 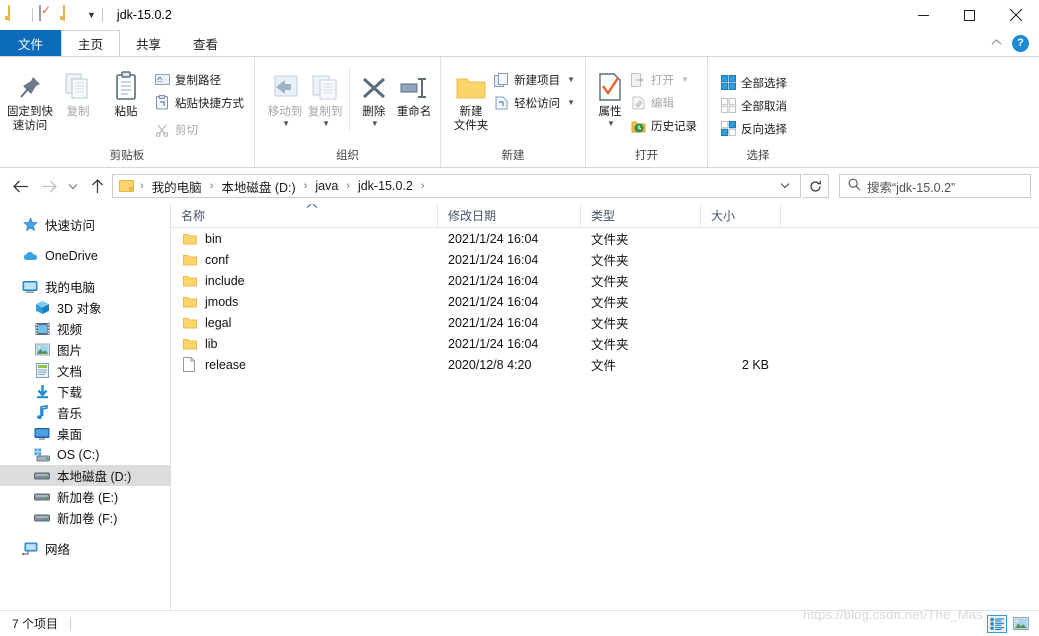 I want to click on sidebar-item-new-volume-f: 新加卷 (F:), so click(x=85, y=517).